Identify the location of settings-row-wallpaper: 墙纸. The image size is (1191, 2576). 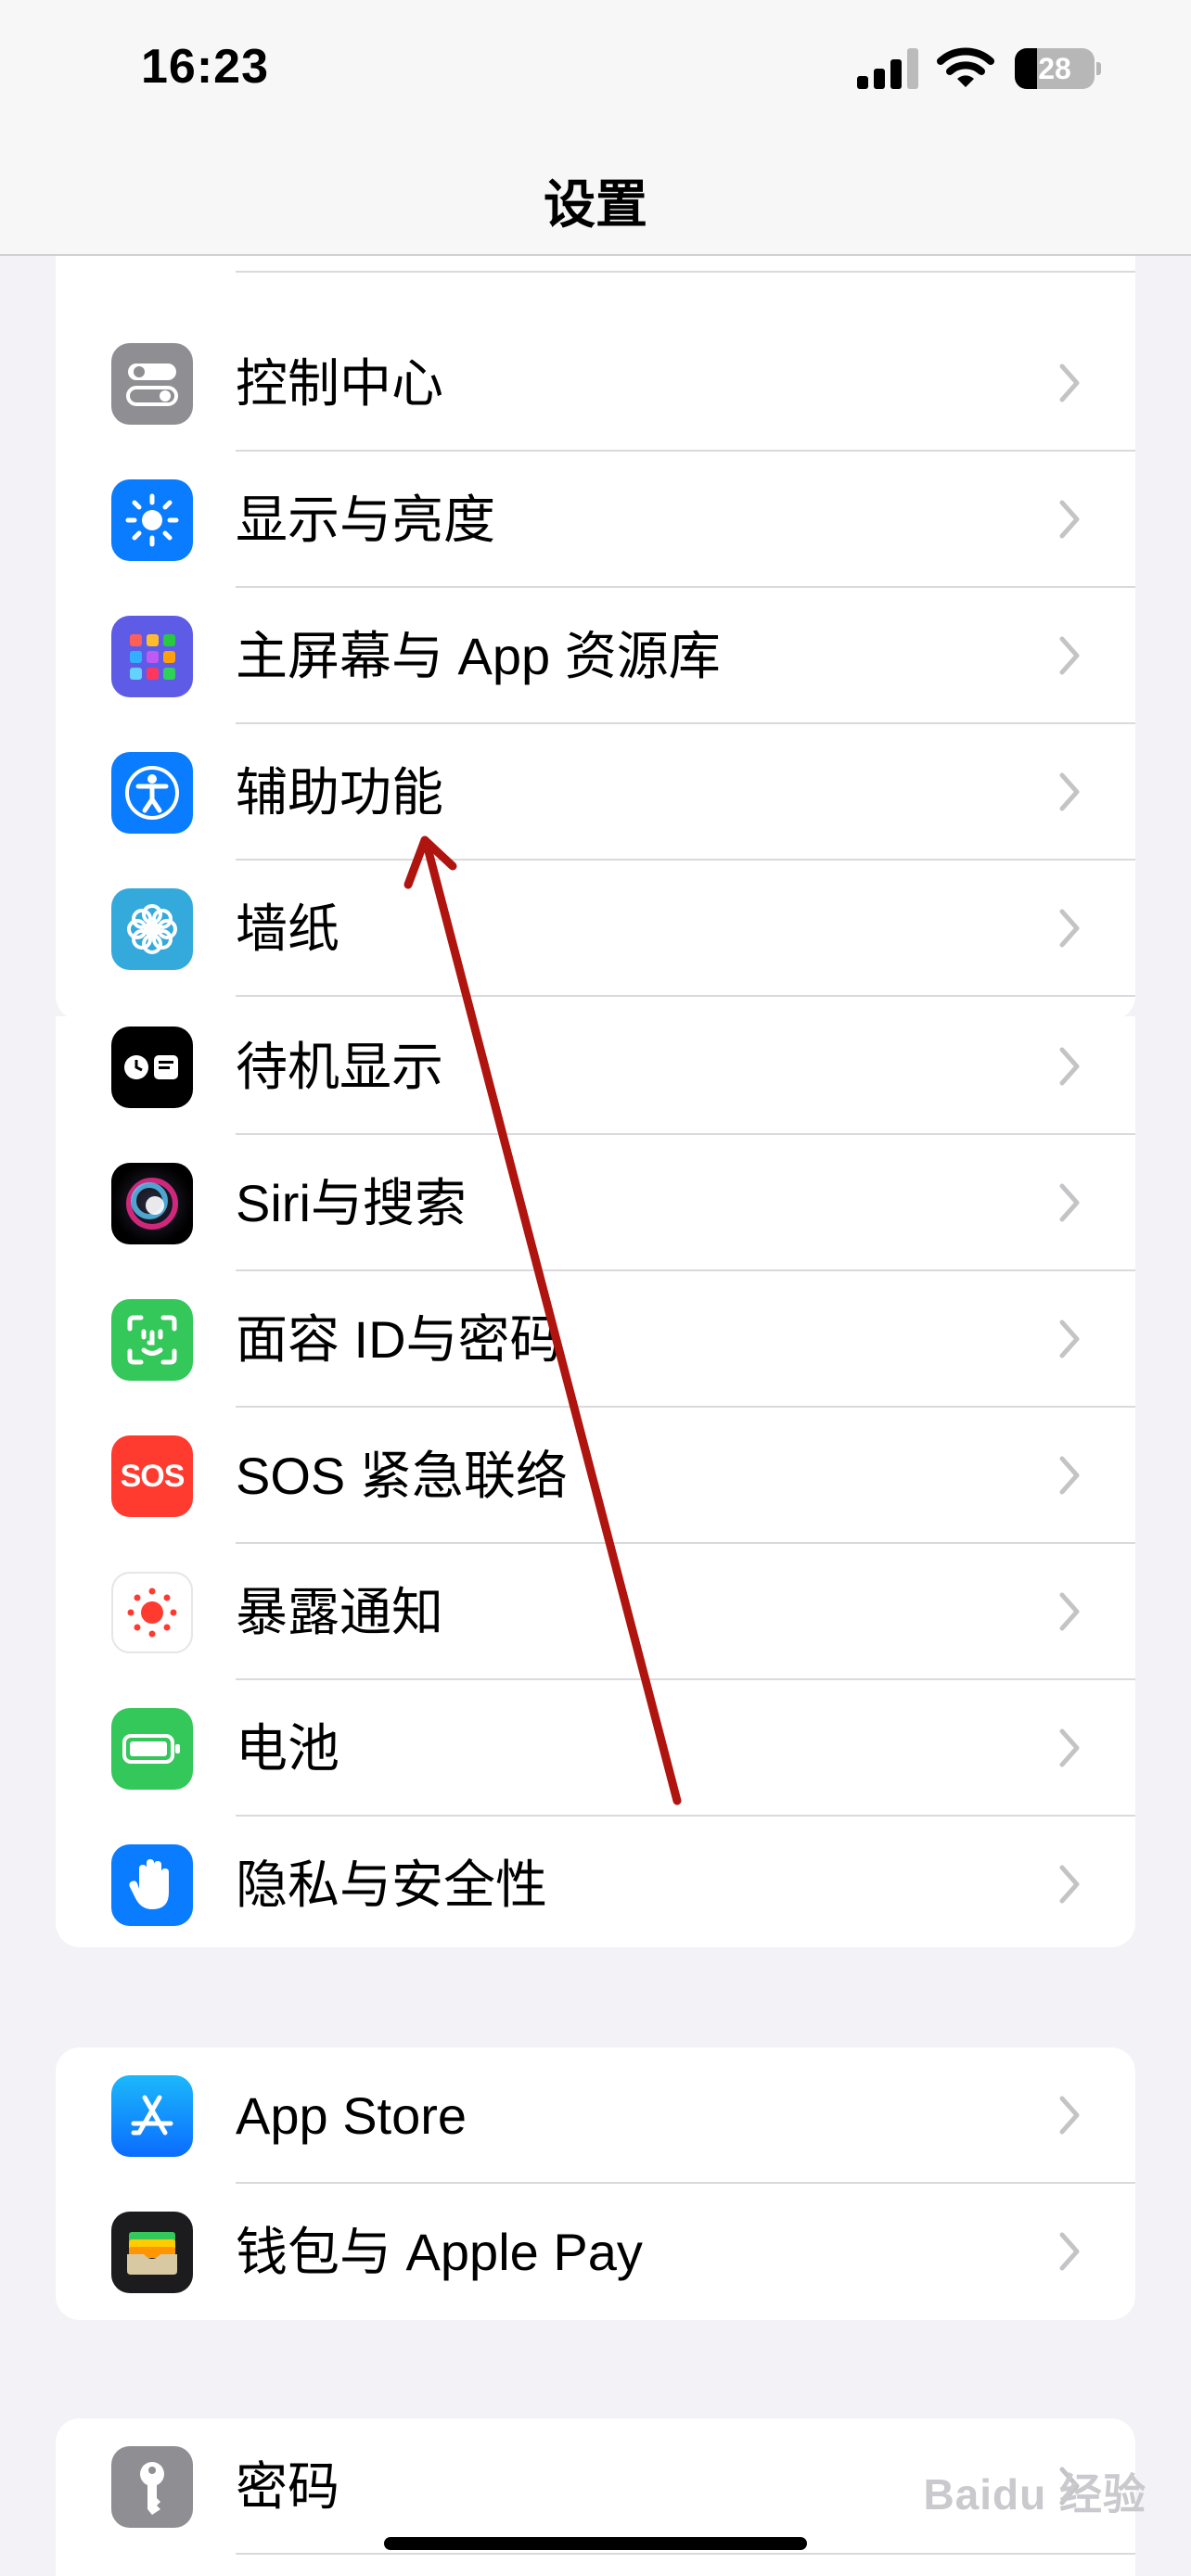
(595, 929).